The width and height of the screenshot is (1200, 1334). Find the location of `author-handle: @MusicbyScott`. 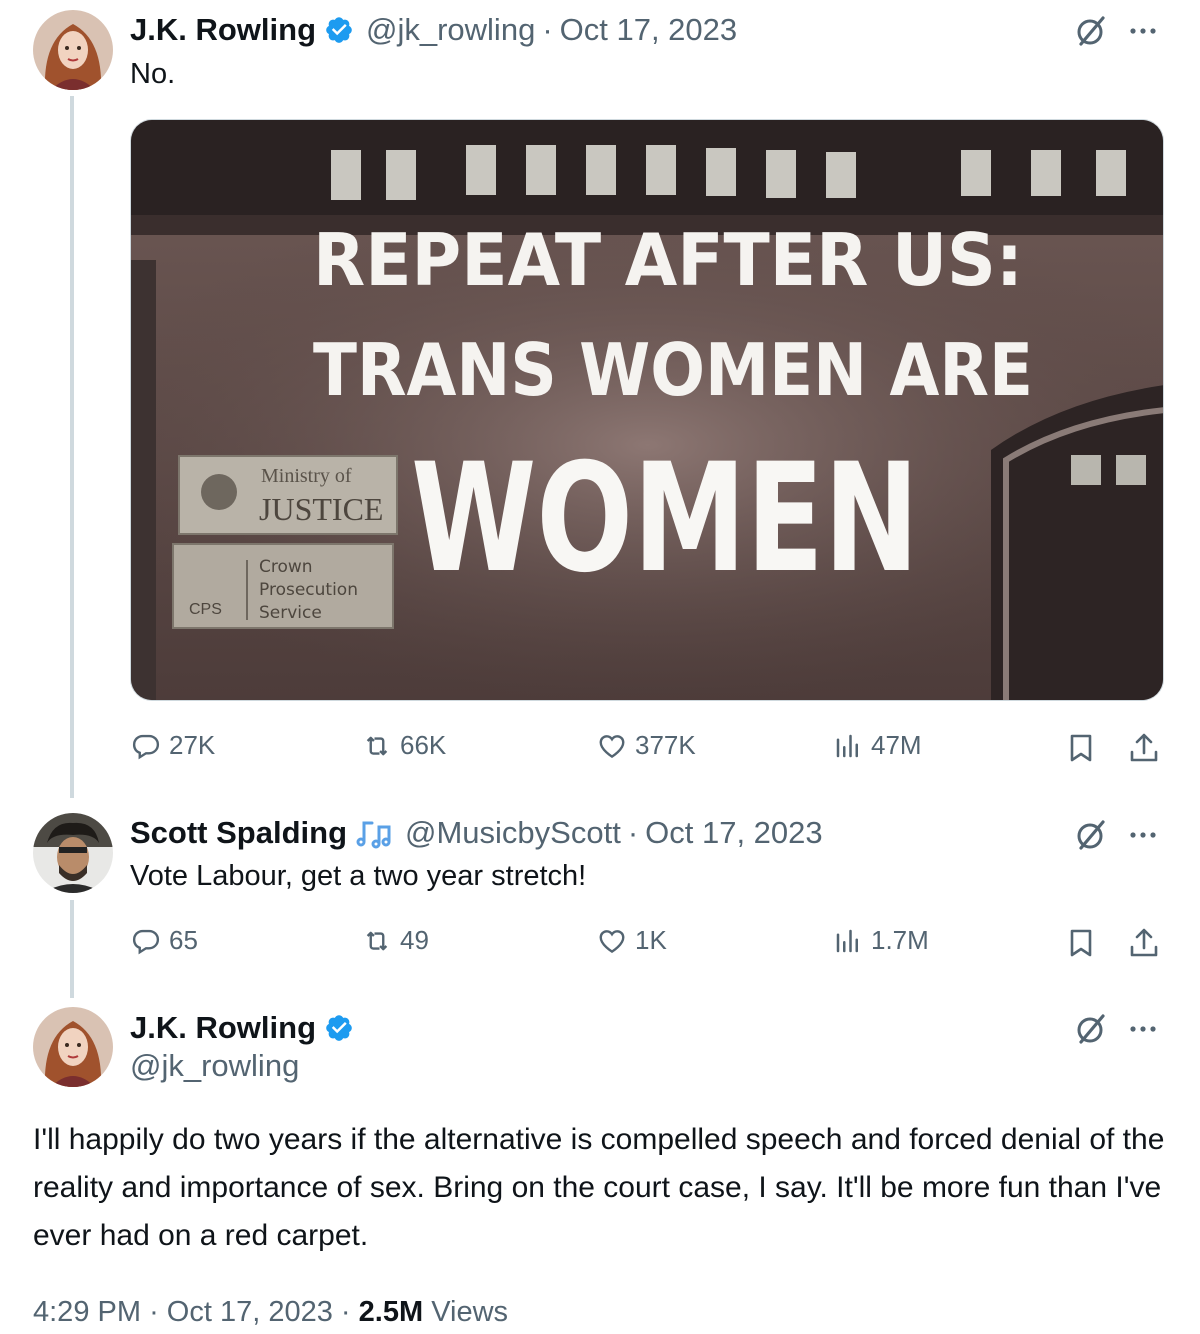

author-handle: @MusicbyScott is located at coordinates (513, 833).